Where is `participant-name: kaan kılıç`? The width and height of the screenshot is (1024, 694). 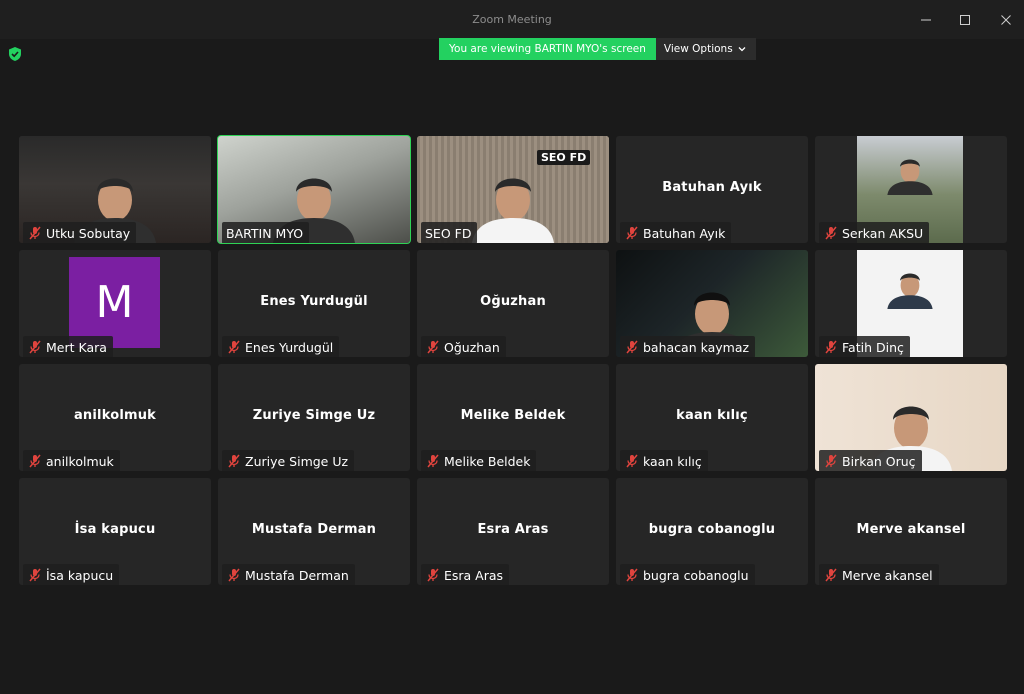
participant-name: kaan kılıç is located at coordinates (672, 461).